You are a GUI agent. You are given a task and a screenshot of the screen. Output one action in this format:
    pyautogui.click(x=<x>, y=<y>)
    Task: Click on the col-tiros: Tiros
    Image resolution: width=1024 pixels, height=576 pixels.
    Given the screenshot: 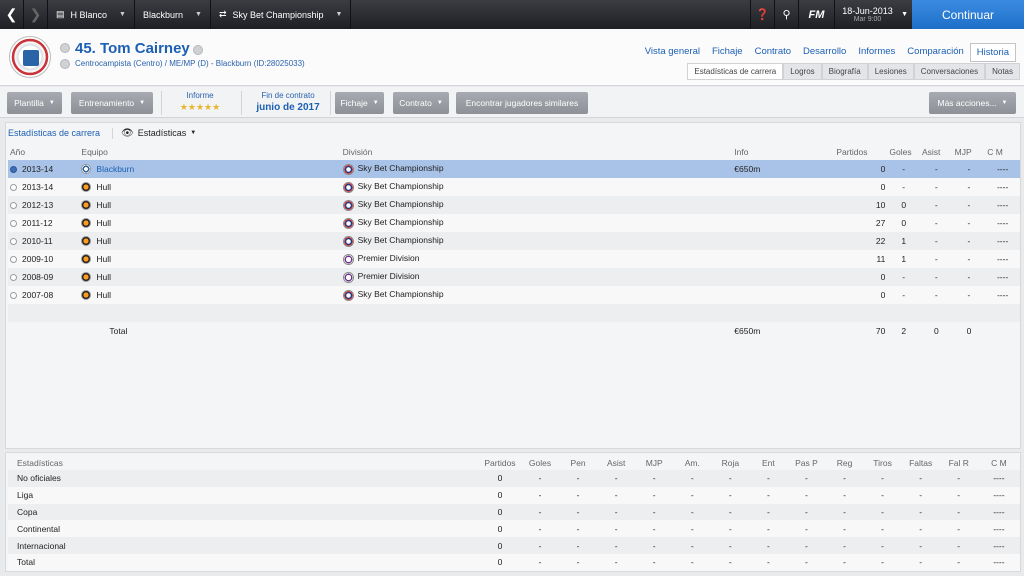 What is the action you would take?
    pyautogui.click(x=883, y=462)
    